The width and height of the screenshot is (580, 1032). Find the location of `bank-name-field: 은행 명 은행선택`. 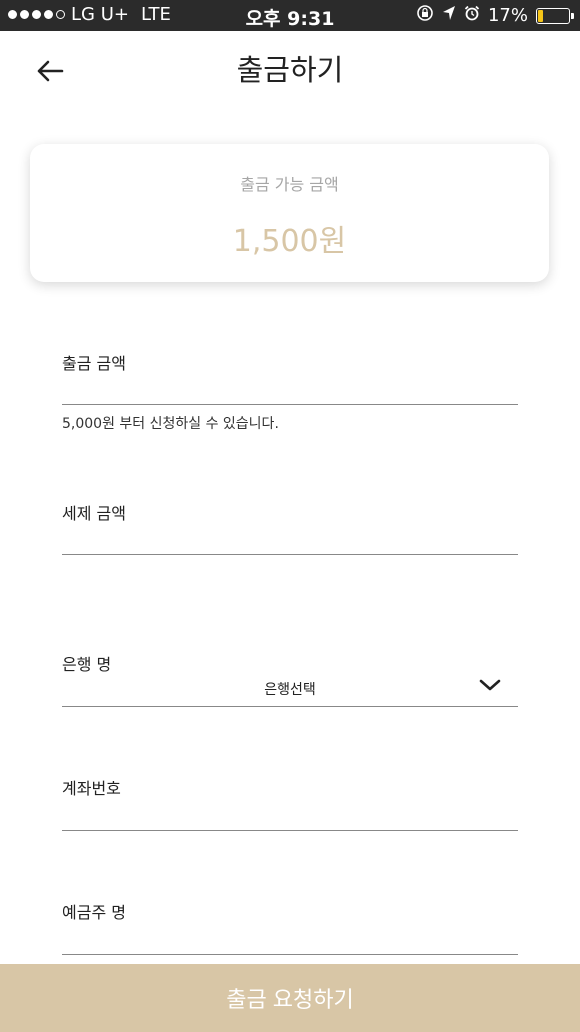

bank-name-field: 은행 명 은행선택 is located at coordinates (290, 681).